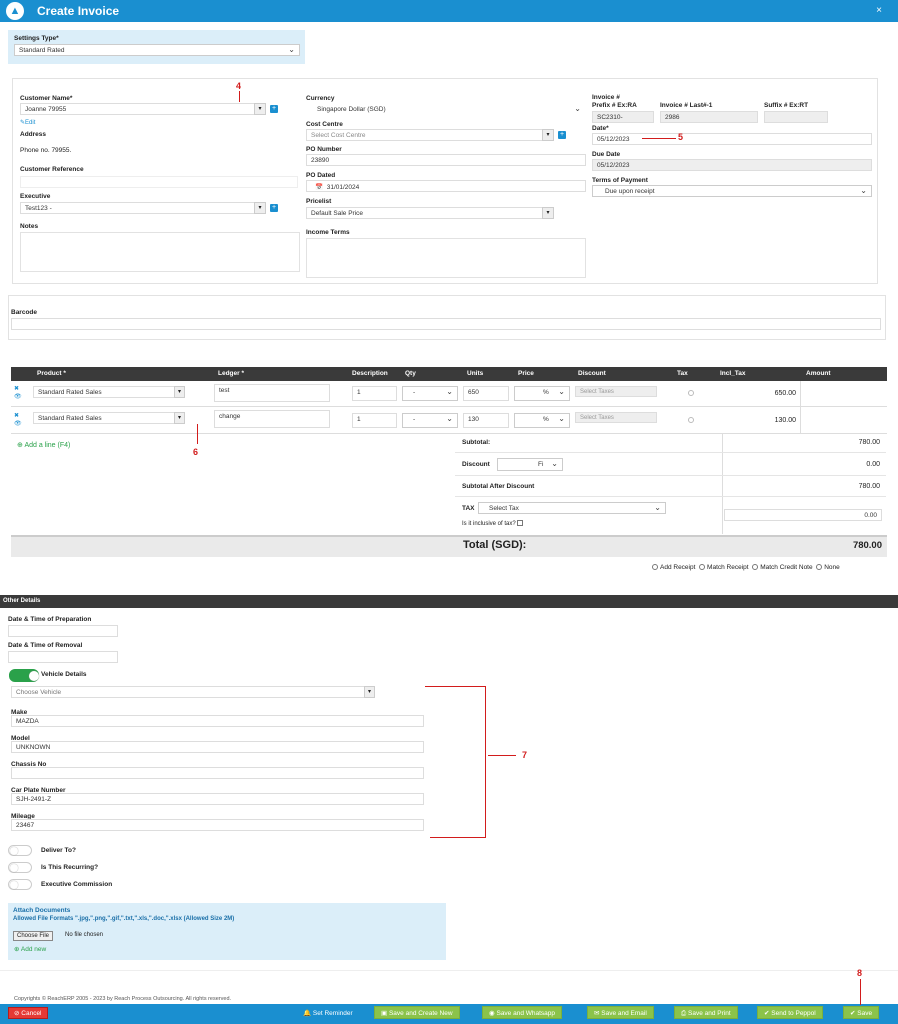 This screenshot has height=1024, width=898. I want to click on price-input: 130, so click(486, 420).